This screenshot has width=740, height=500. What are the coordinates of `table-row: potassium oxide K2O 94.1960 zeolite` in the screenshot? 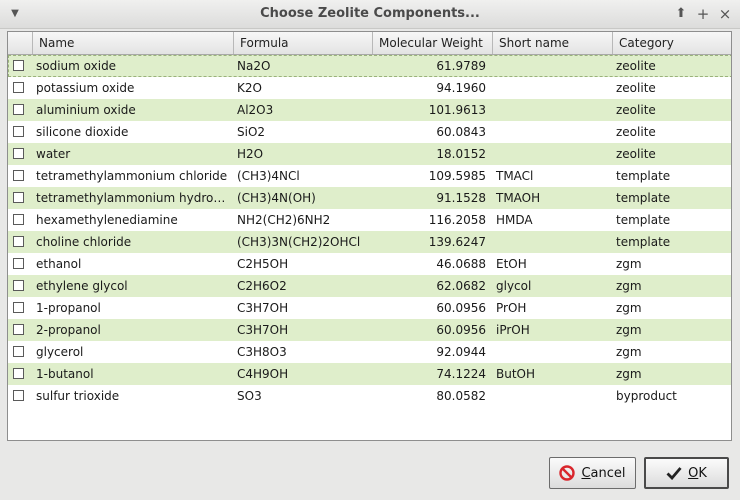 It's located at (369, 88).